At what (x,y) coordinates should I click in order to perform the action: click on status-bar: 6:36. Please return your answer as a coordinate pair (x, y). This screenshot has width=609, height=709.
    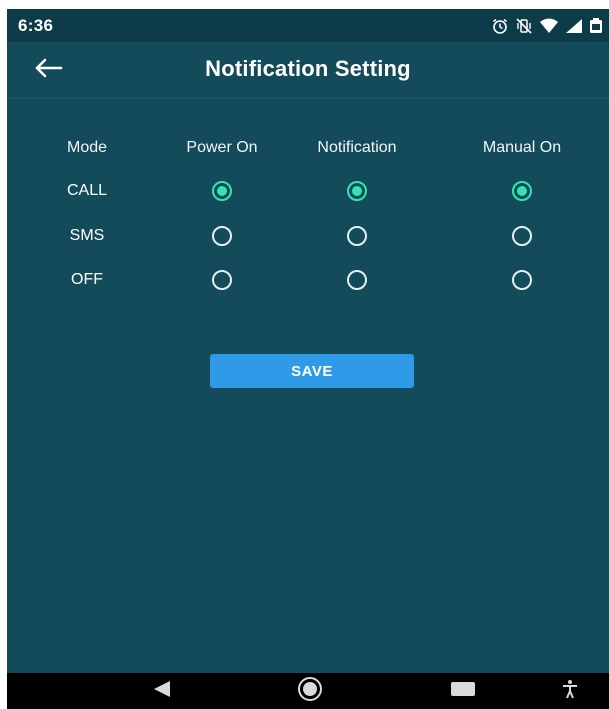
    Looking at the image, I should click on (308, 25).